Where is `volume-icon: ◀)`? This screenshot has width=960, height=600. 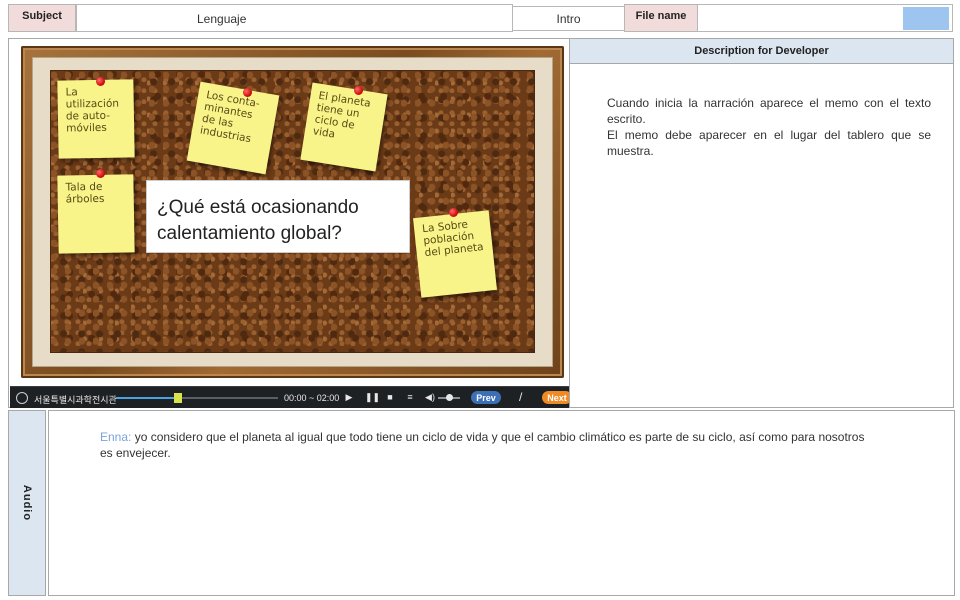
volume-icon: ◀) is located at coordinates (430, 397).